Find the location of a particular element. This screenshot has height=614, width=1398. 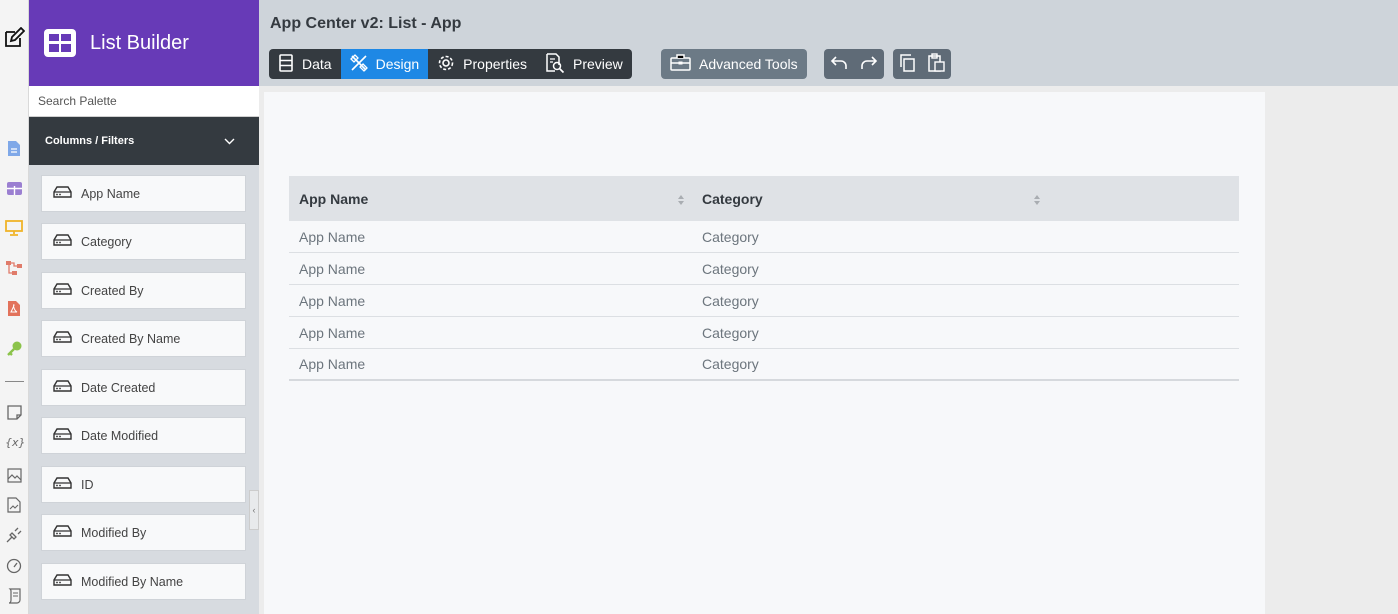

tab-data: Data is located at coordinates (305, 64).